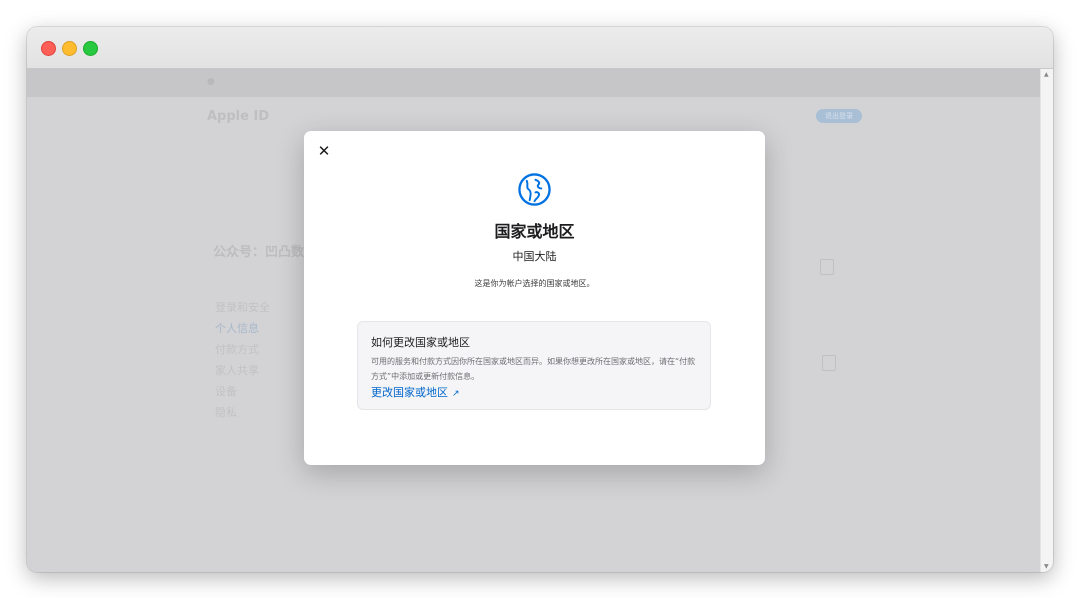  What do you see at coordinates (69, 48) in the screenshot?
I see `window-minimize-button` at bounding box center [69, 48].